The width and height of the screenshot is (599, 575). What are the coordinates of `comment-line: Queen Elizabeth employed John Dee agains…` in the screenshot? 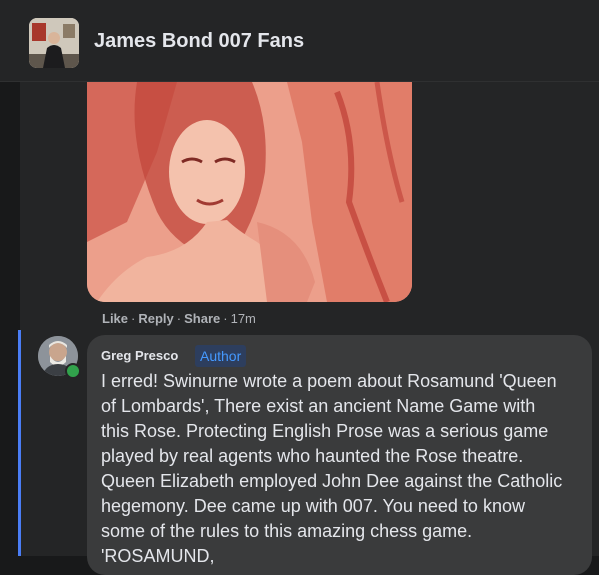 It's located at (332, 481).